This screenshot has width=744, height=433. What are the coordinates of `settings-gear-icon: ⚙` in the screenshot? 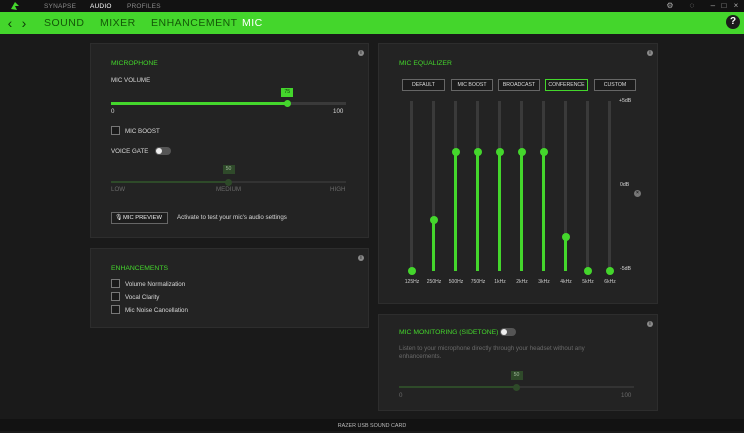 It's located at (670, 6).